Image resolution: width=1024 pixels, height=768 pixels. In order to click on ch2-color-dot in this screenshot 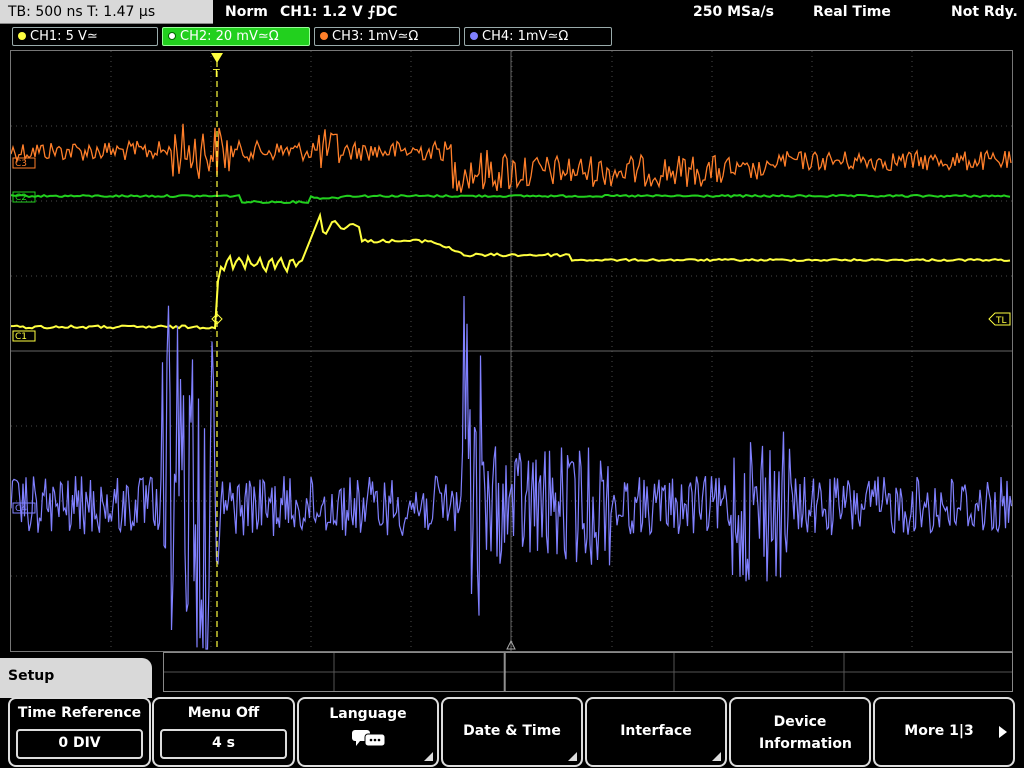, I will do `click(172, 36)`.